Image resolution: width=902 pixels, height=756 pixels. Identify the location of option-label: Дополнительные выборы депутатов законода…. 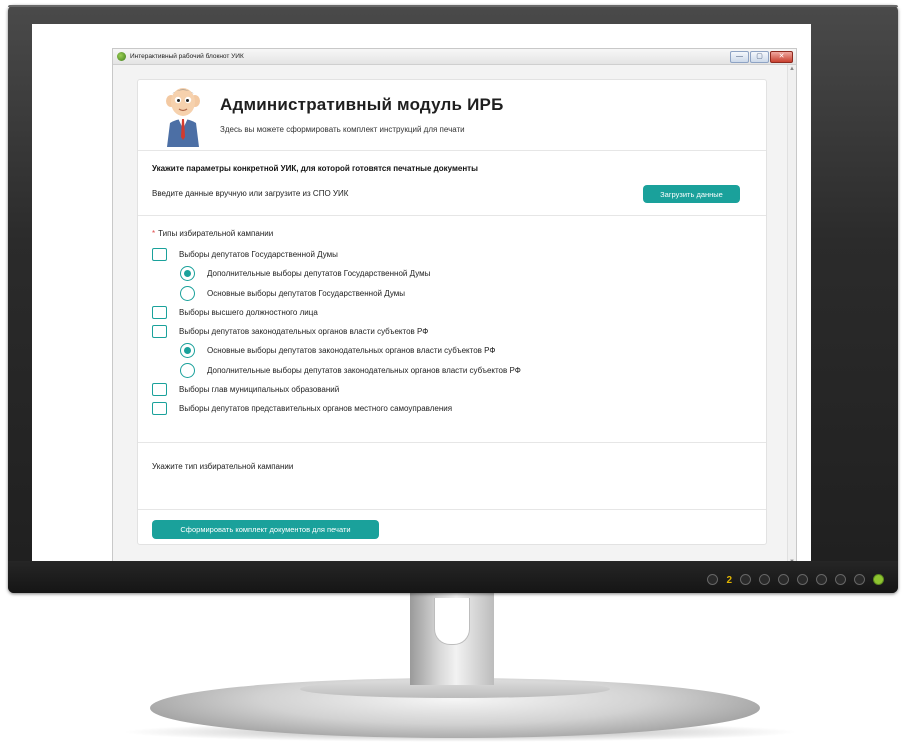
(364, 370).